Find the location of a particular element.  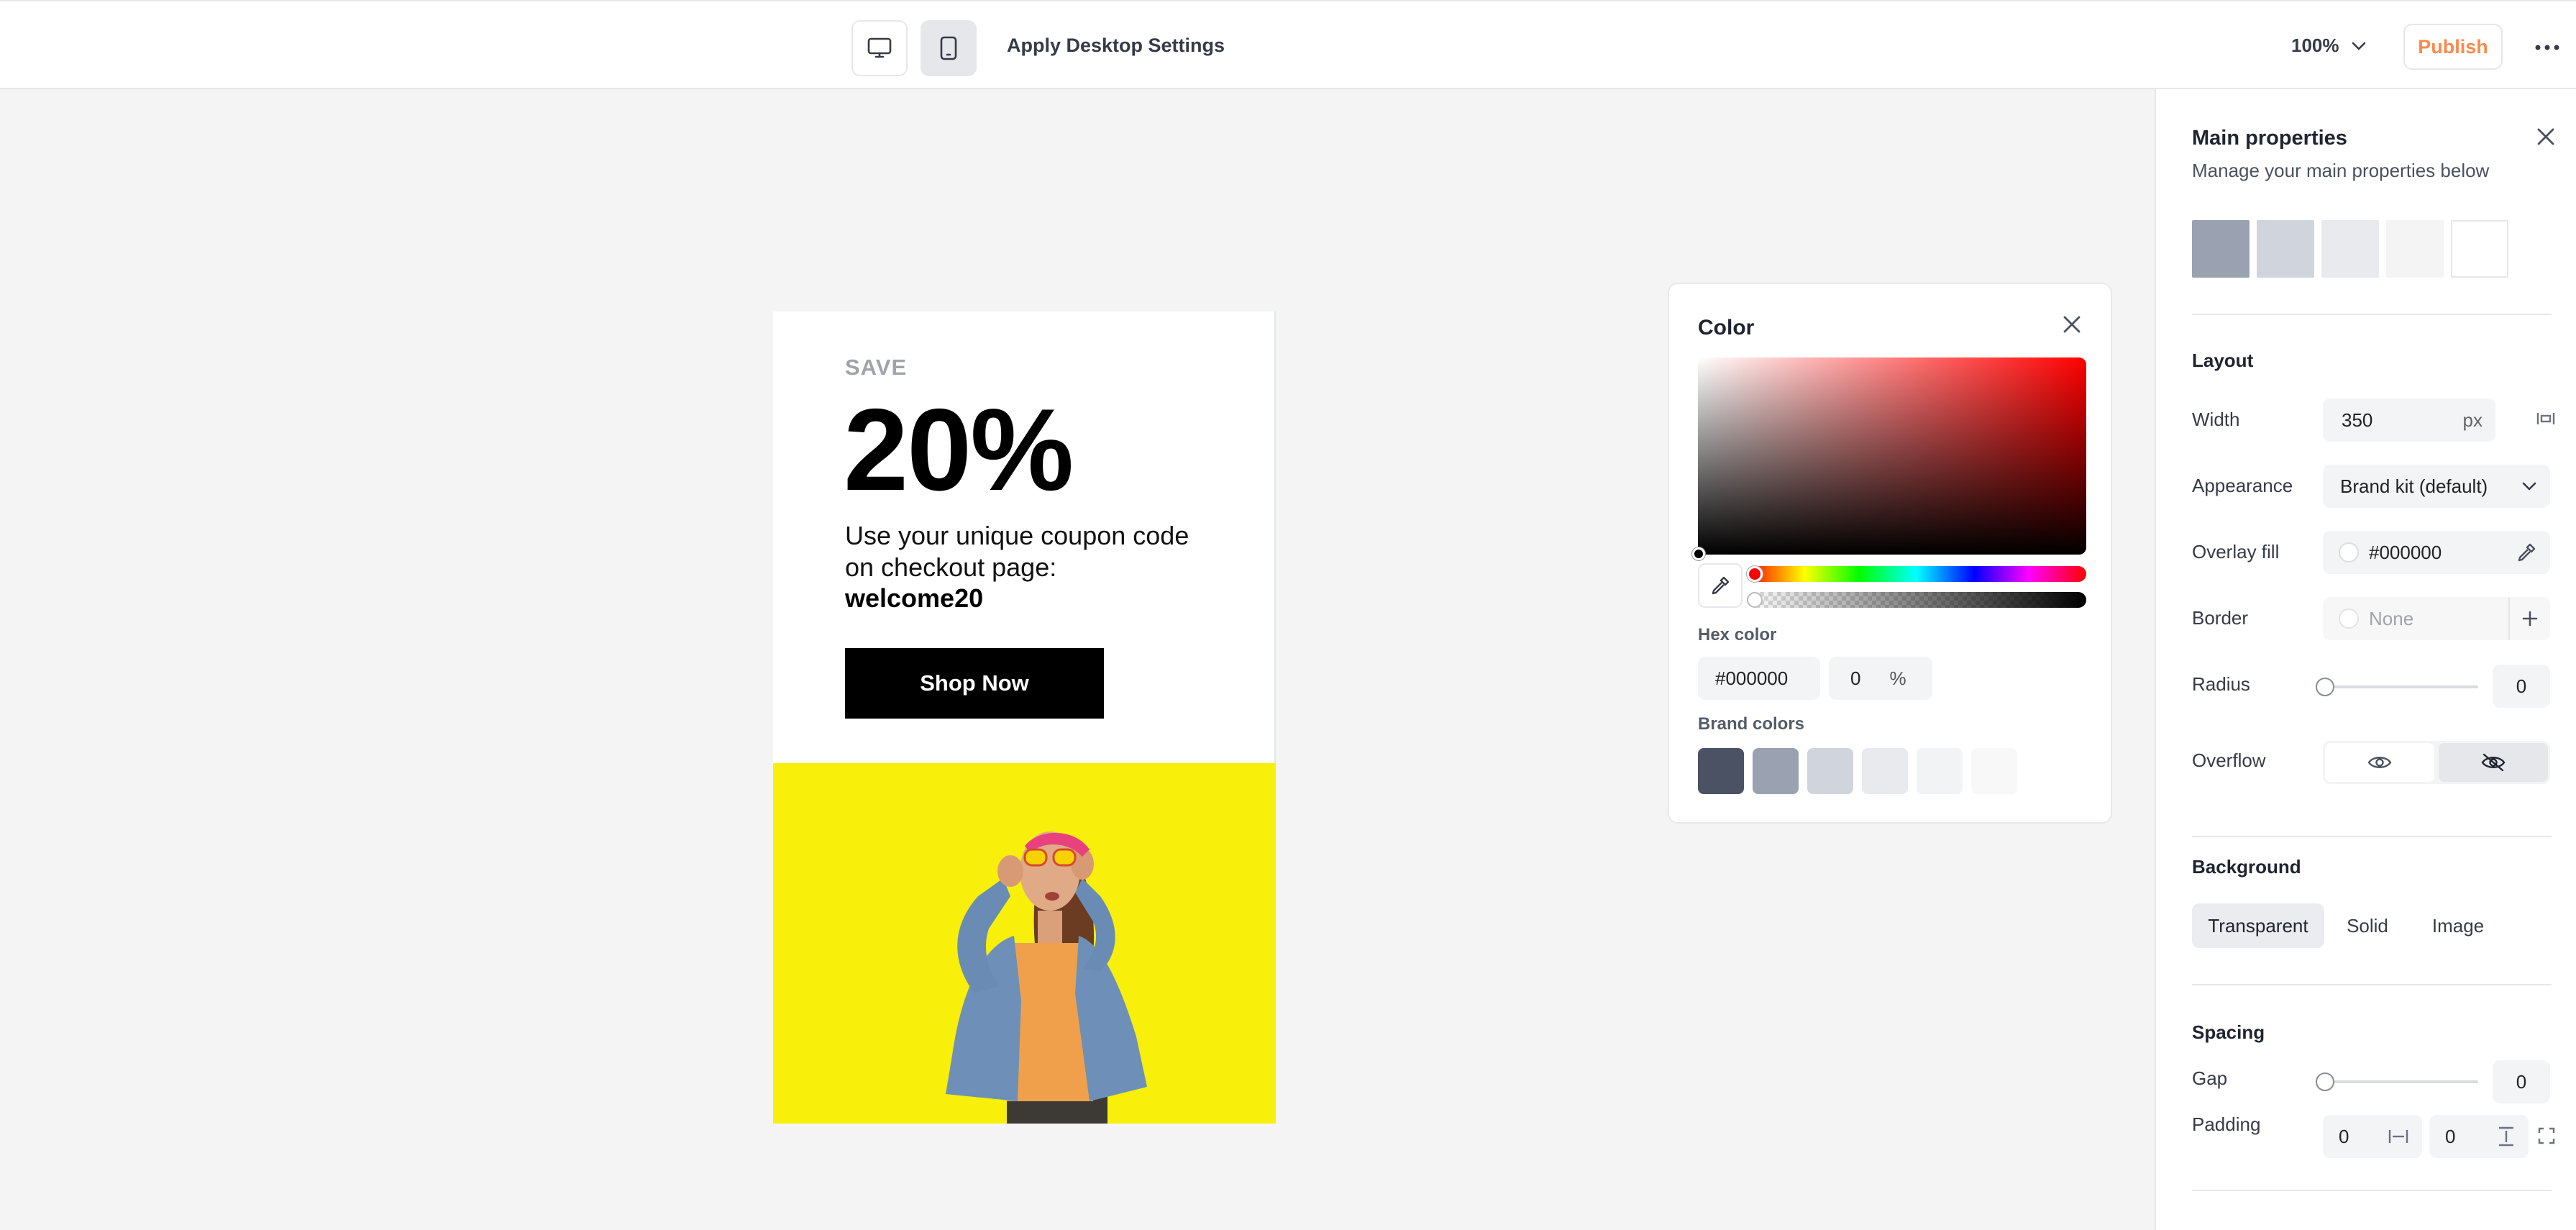

color-picker-title: Color is located at coordinates (1726, 328).